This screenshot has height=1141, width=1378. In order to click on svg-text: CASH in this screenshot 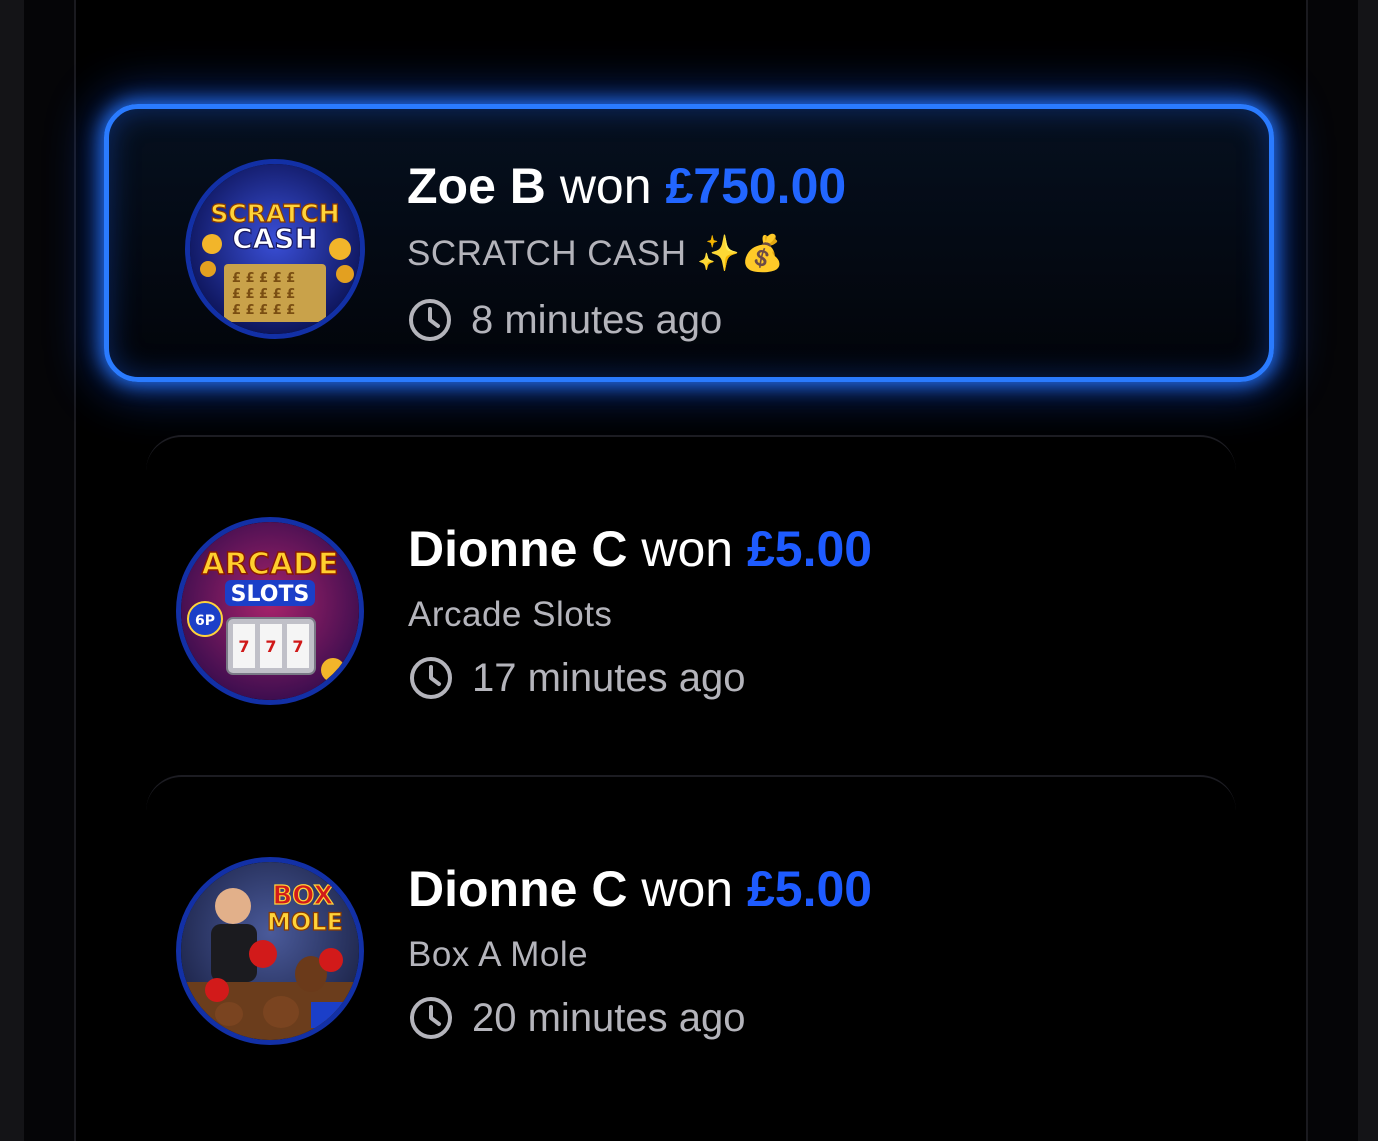, I will do `click(275, 238)`.